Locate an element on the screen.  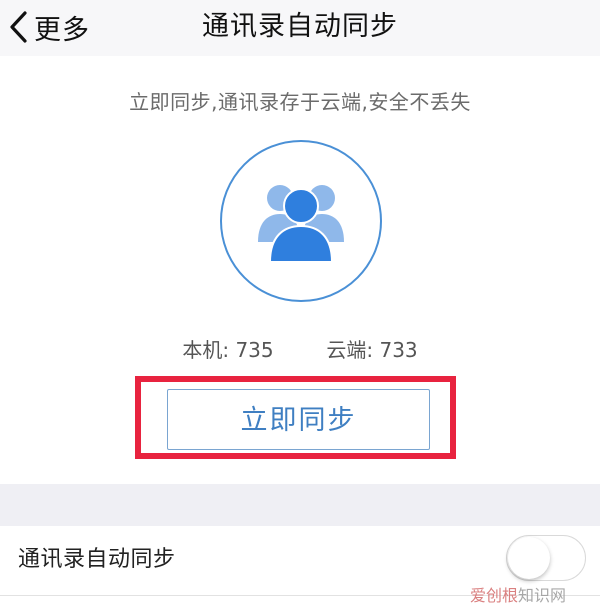
sync-subtitle: 立即同步,通讯录存于云端,安全不丢失 is located at coordinates (300, 102).